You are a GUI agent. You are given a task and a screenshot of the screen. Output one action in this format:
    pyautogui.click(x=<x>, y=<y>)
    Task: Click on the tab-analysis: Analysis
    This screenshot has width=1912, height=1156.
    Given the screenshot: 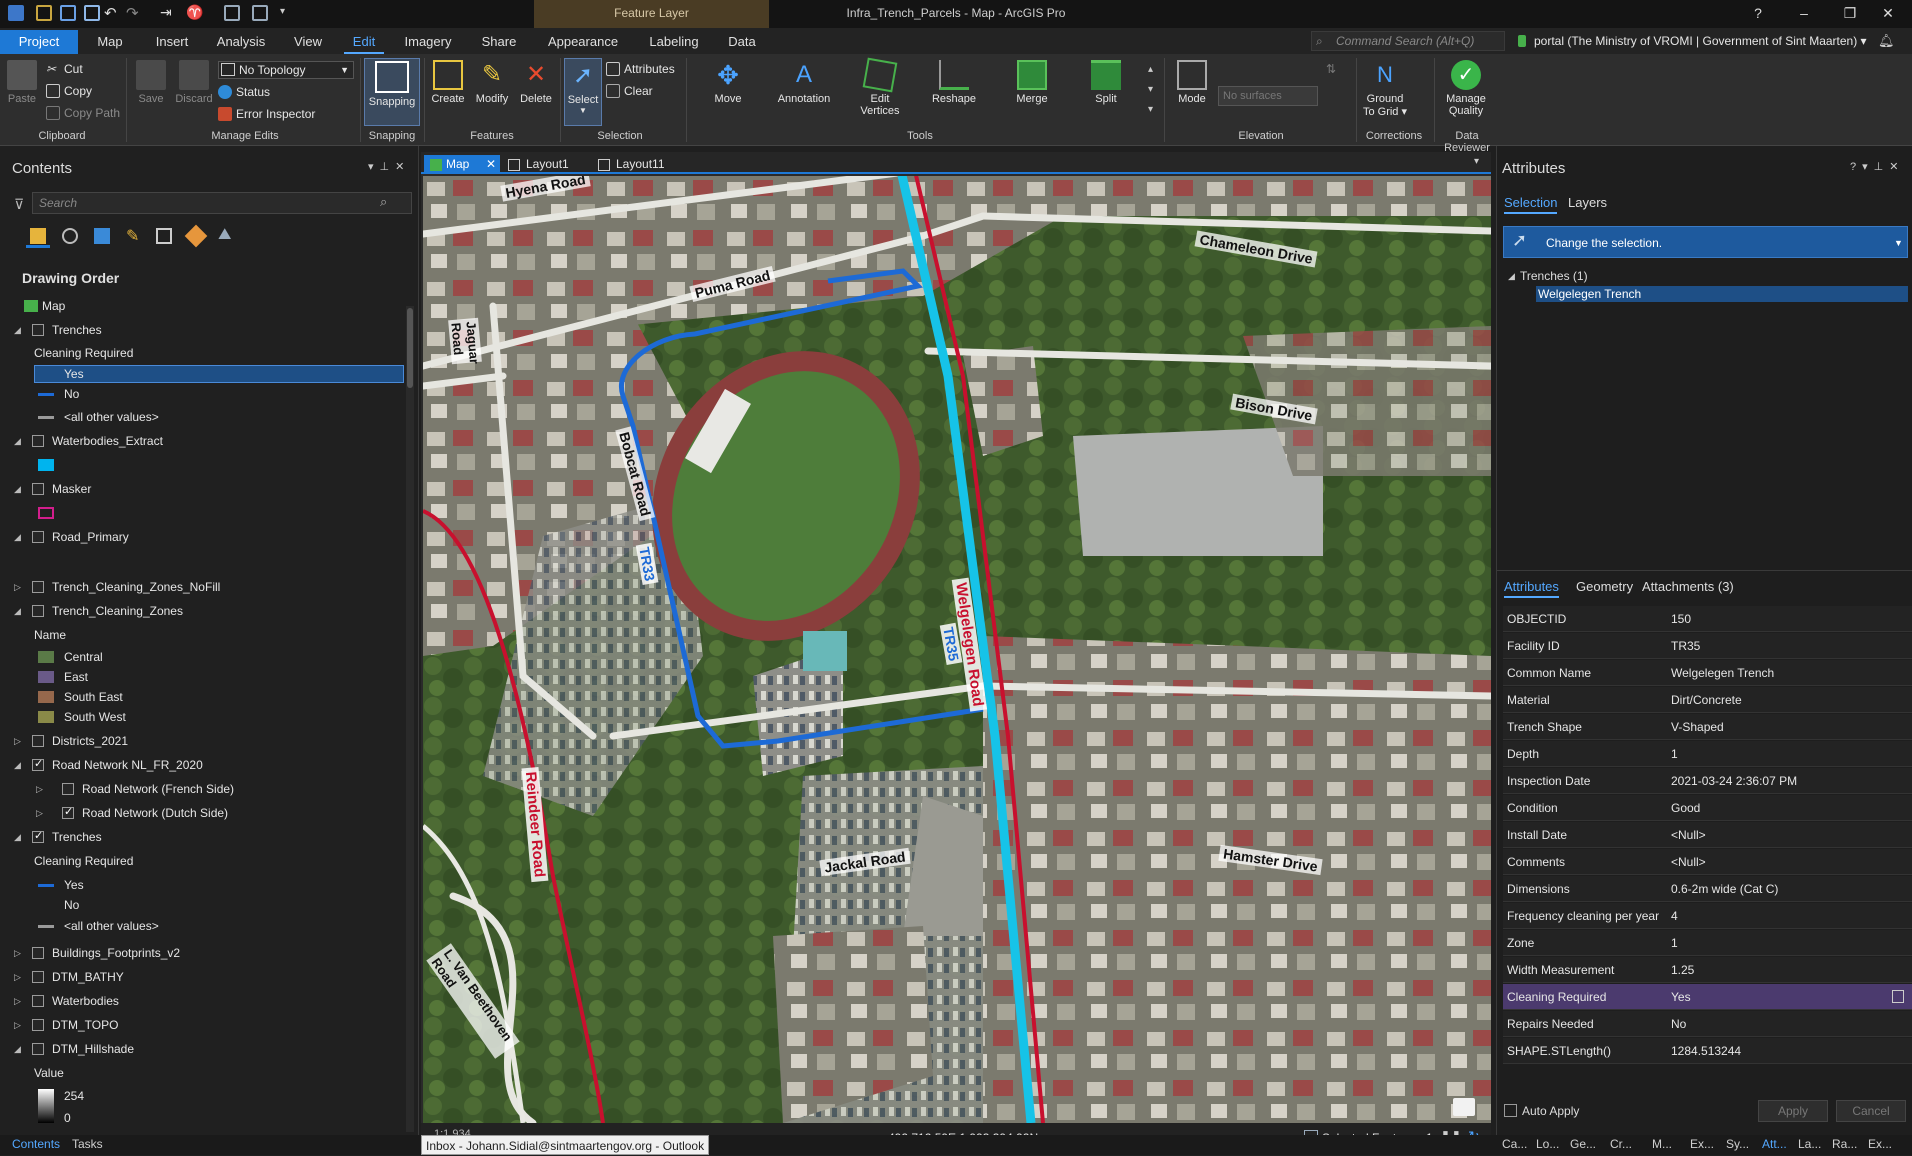 What is the action you would take?
    pyautogui.click(x=241, y=42)
    